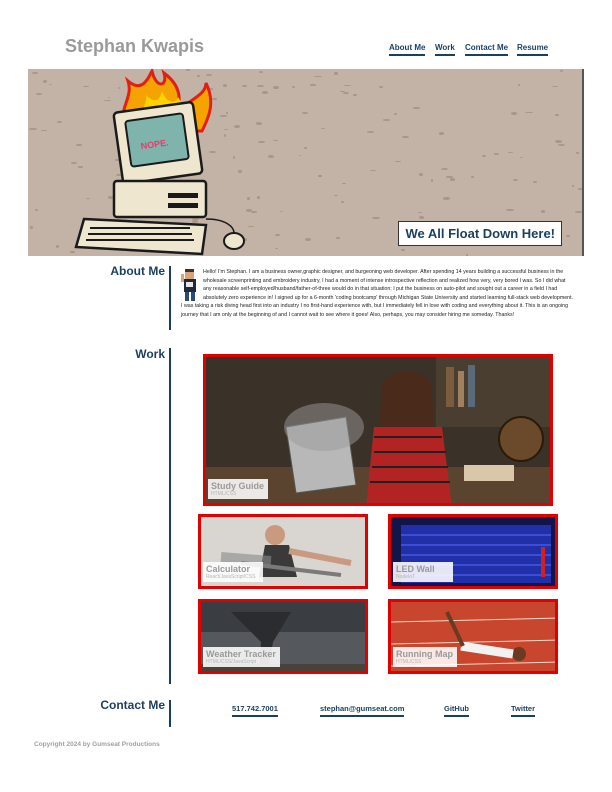  I want to click on about-divider, so click(170, 298).